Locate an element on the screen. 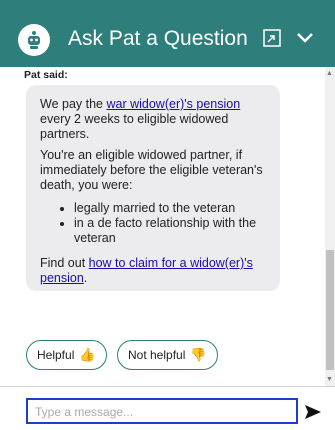  scroll-down-arrow-icon: ▼ is located at coordinates (329, 379).